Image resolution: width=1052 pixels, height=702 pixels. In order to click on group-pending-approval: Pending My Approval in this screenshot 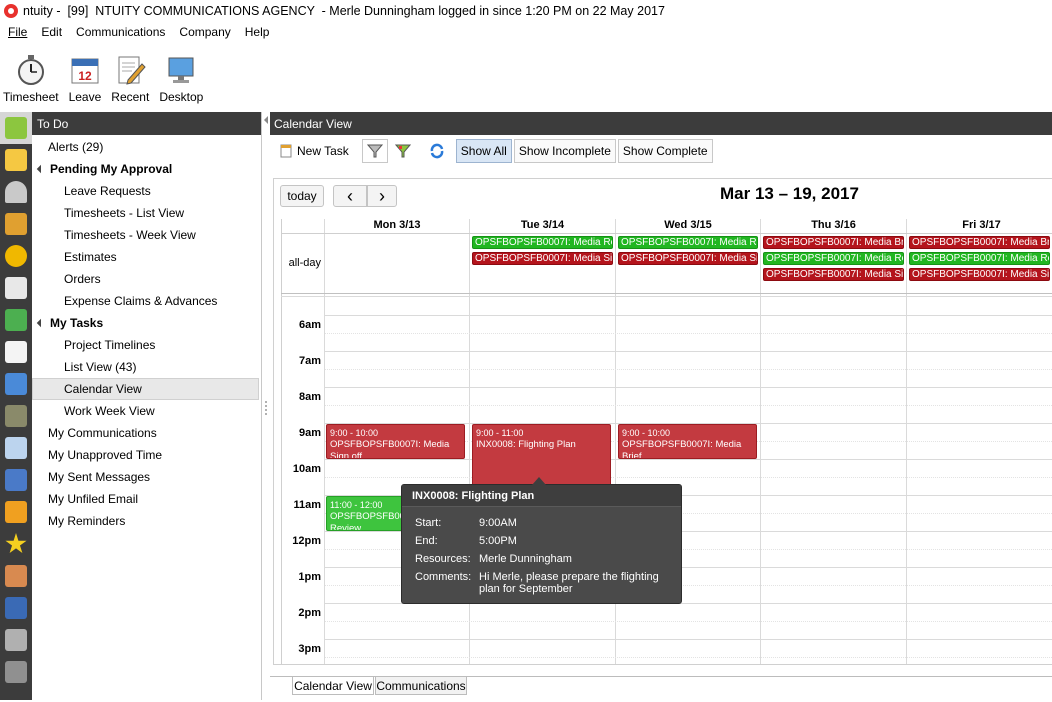, I will do `click(146, 169)`.